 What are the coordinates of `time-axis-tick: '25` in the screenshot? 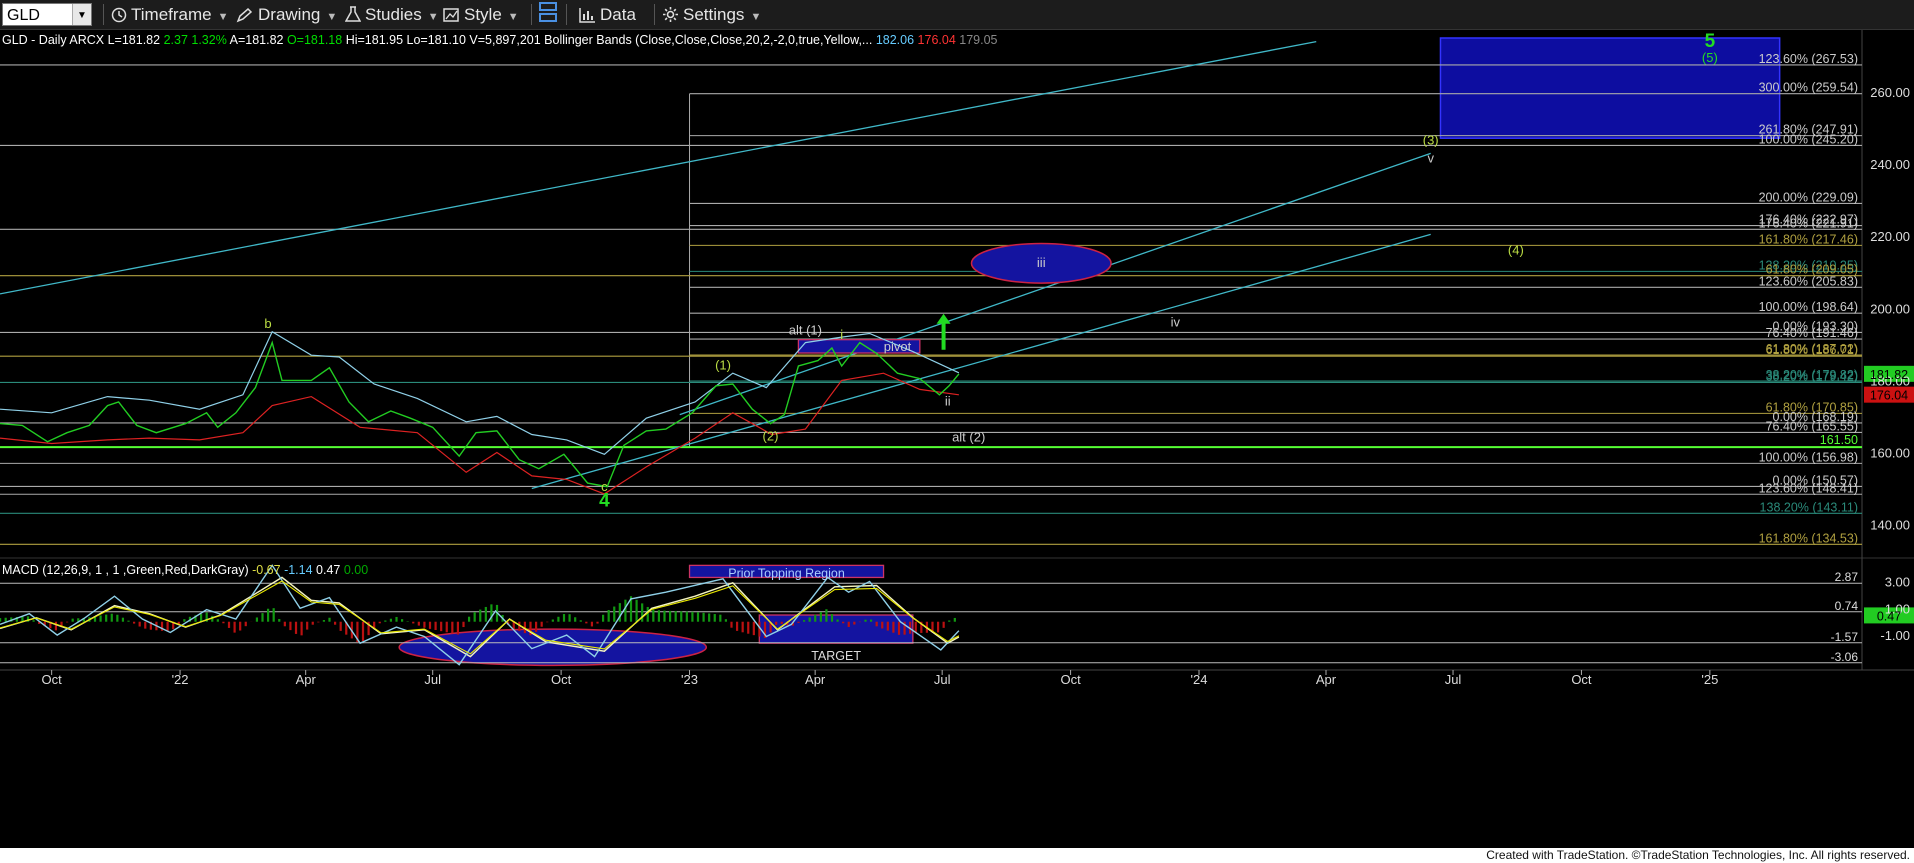 It's located at (1709, 679).